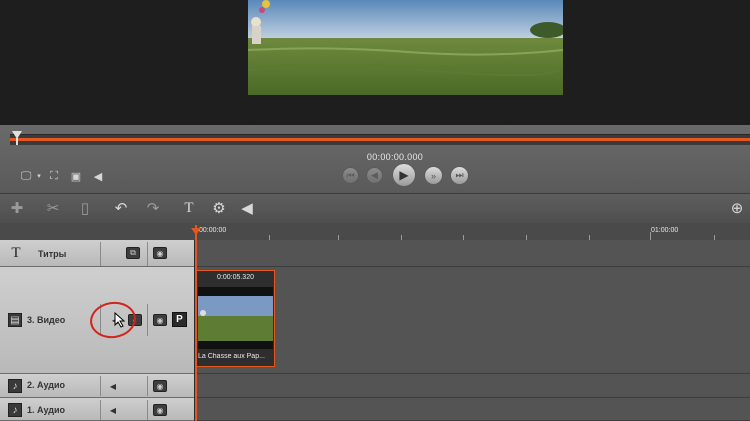  What do you see at coordinates (52, 254) in the screenshot?
I see `track-label-titles: Титры` at bounding box center [52, 254].